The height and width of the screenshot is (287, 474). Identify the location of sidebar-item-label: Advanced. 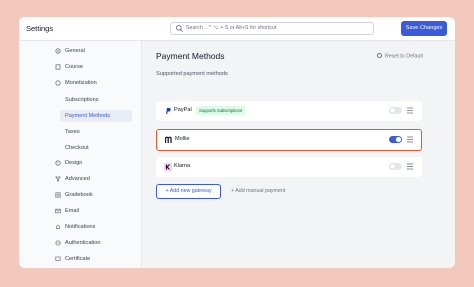
(77, 179).